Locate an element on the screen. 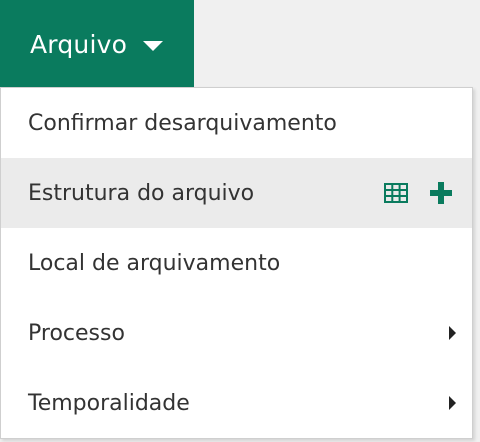  arquivo-menu-button: Arquivo is located at coordinates (97, 44).